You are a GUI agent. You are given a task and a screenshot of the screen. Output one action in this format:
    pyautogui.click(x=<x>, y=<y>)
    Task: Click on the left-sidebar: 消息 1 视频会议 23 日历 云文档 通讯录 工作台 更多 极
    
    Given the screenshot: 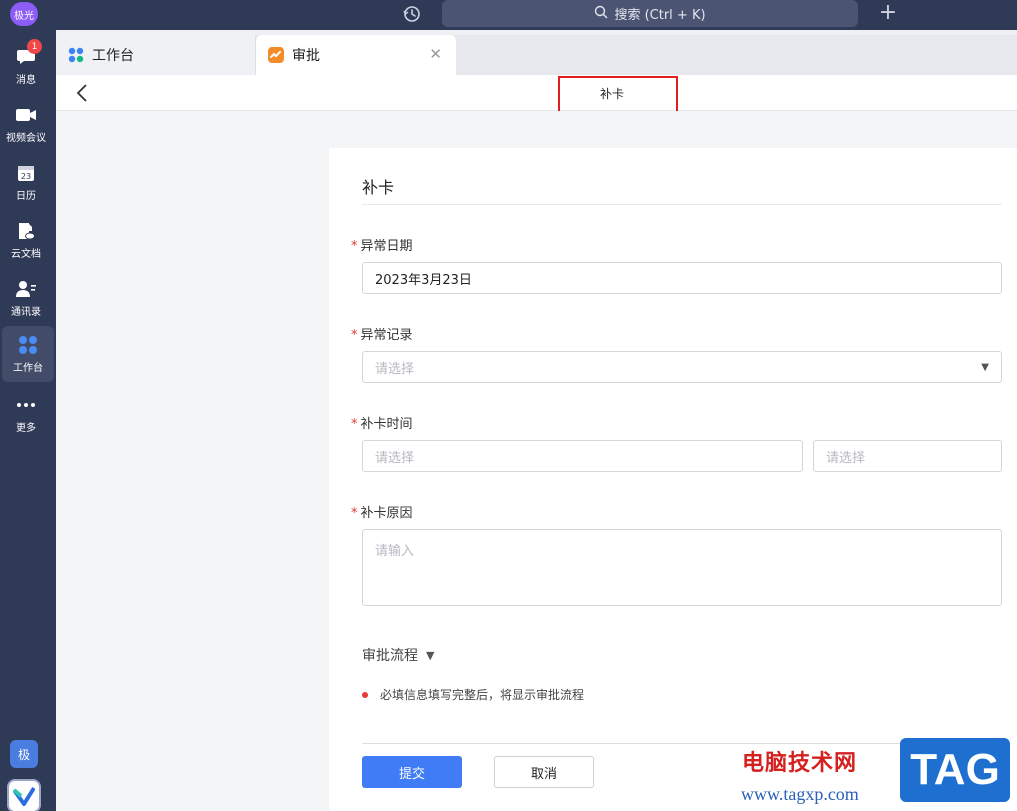 What is the action you would take?
    pyautogui.click(x=28, y=420)
    